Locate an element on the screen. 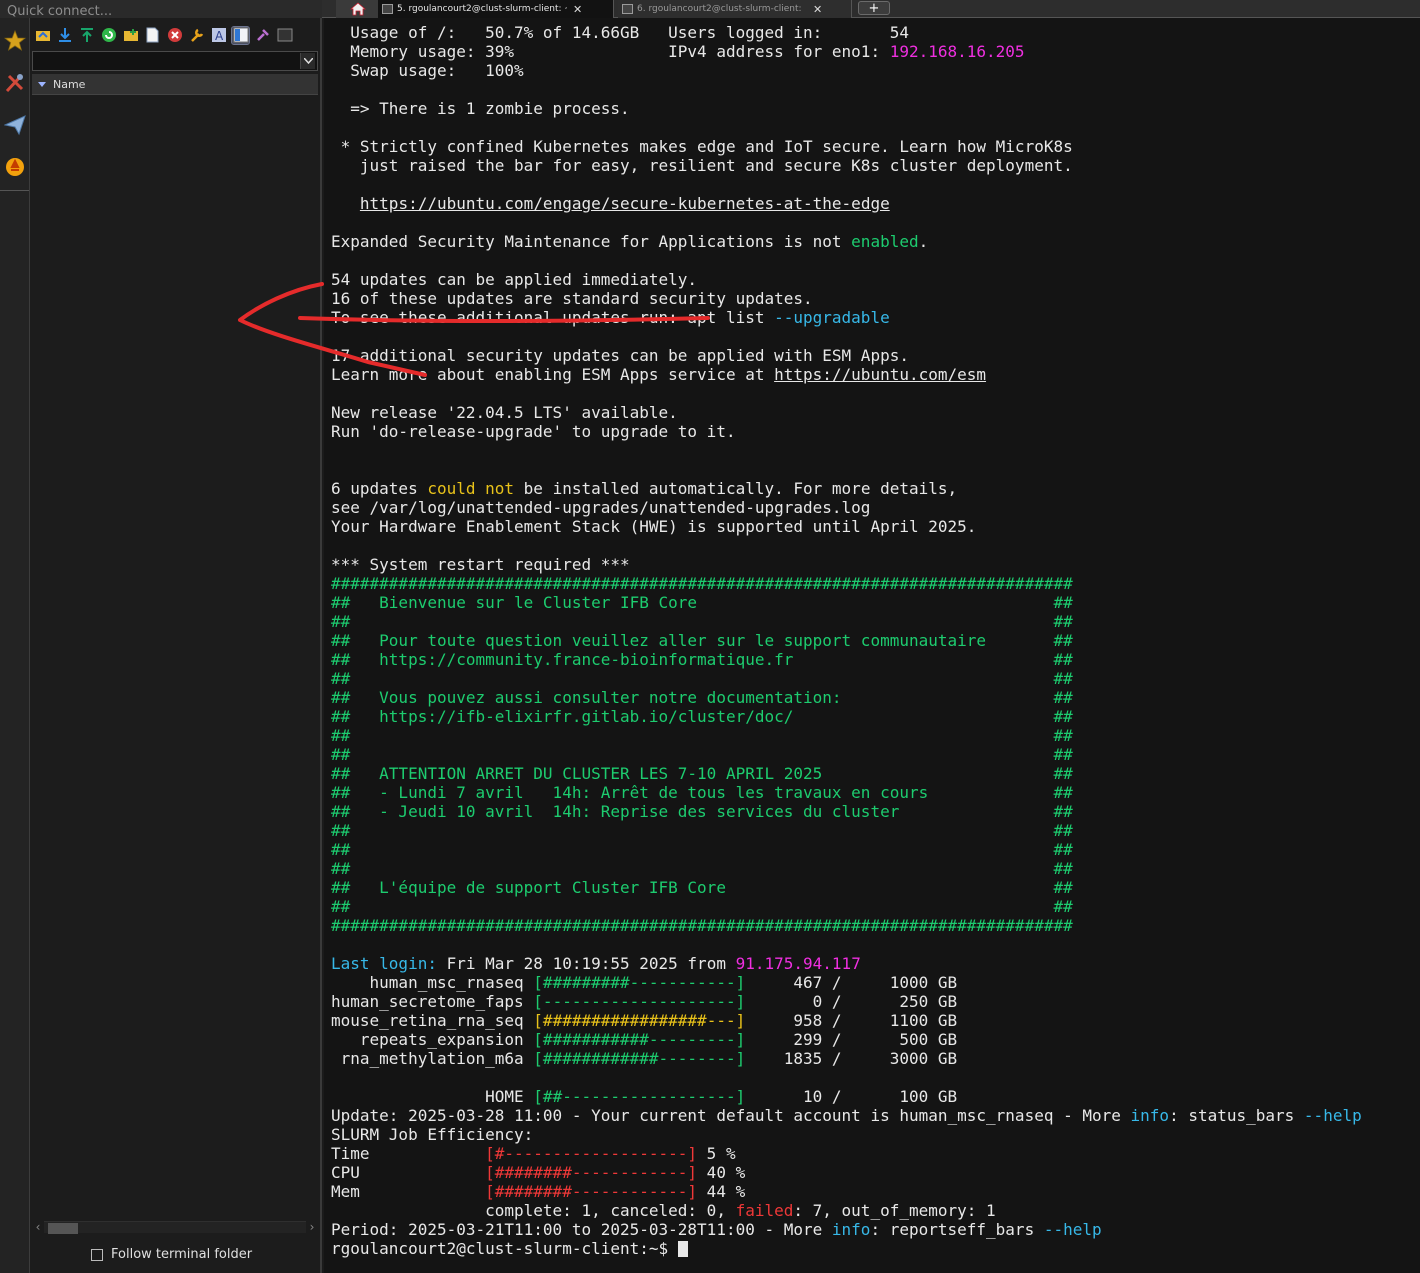 The image size is (1420, 1273). sftp-toolbar: A is located at coordinates (176, 35).